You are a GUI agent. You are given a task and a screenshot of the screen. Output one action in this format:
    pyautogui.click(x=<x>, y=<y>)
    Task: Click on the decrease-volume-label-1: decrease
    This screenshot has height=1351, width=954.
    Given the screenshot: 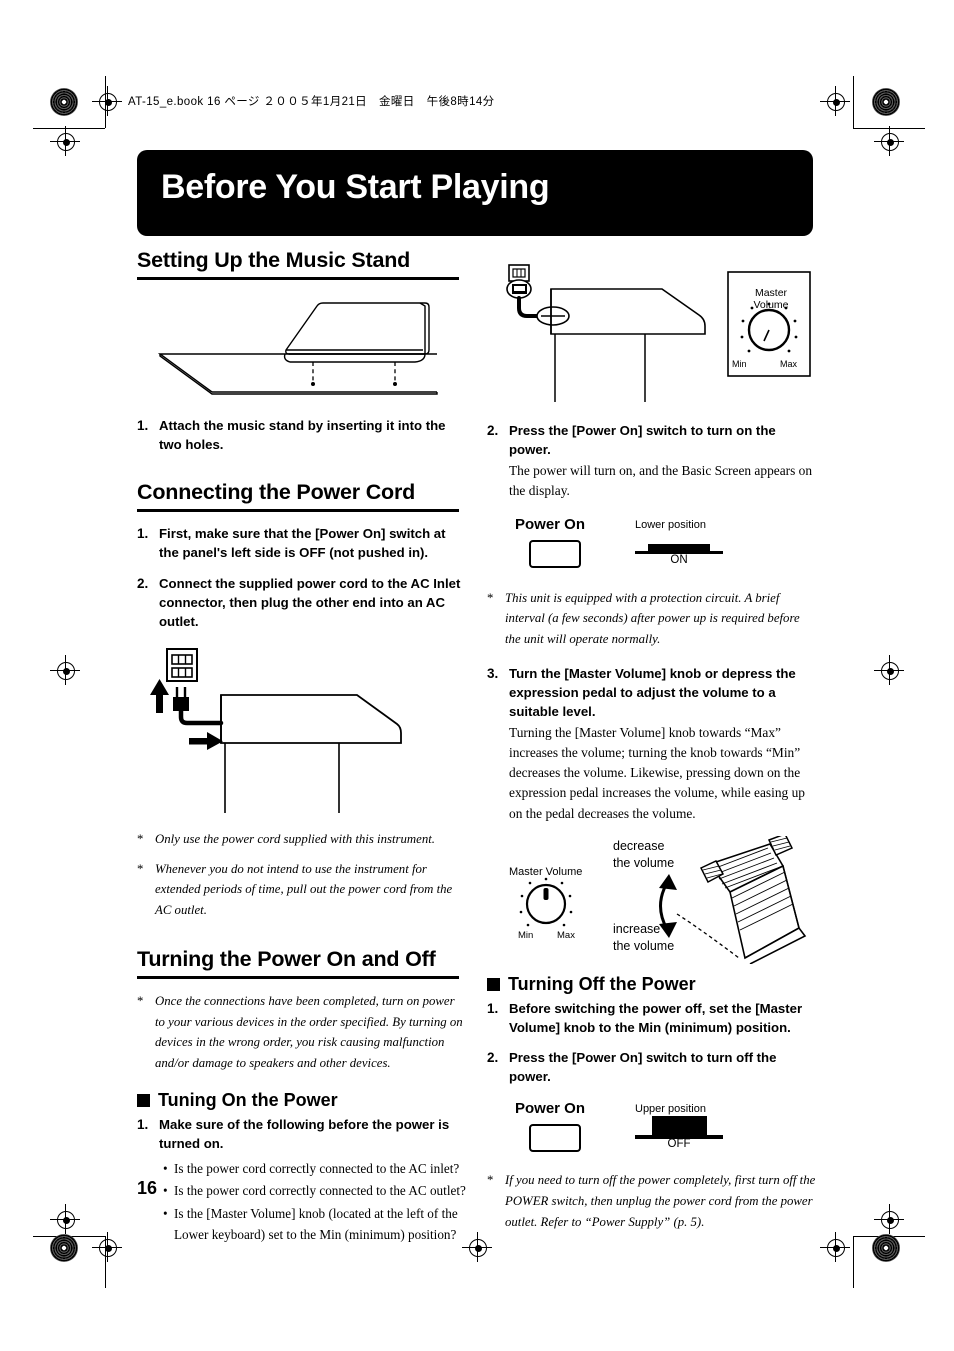 What is the action you would take?
    pyautogui.click(x=639, y=845)
    